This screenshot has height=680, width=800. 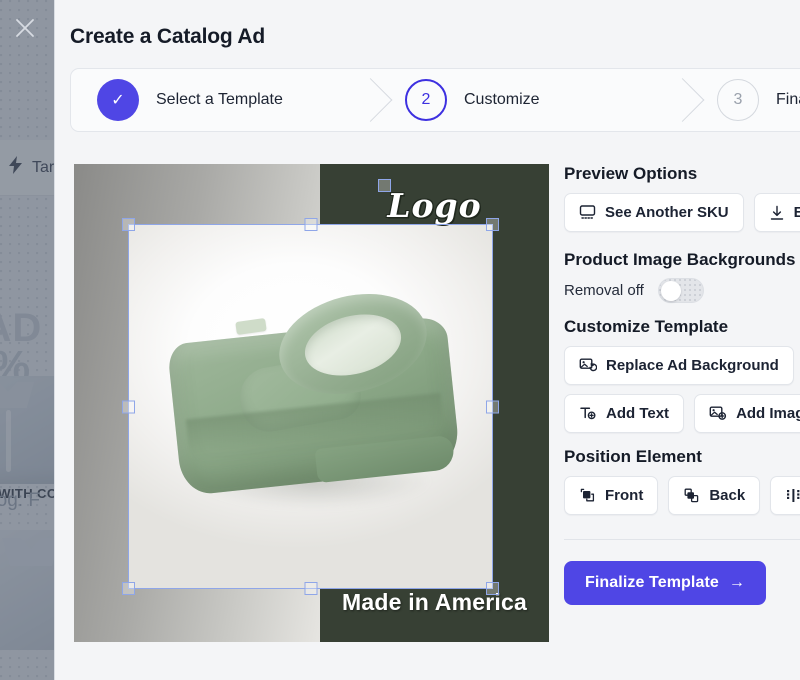 I want to click on step-1-marker: ✓, so click(x=118, y=100).